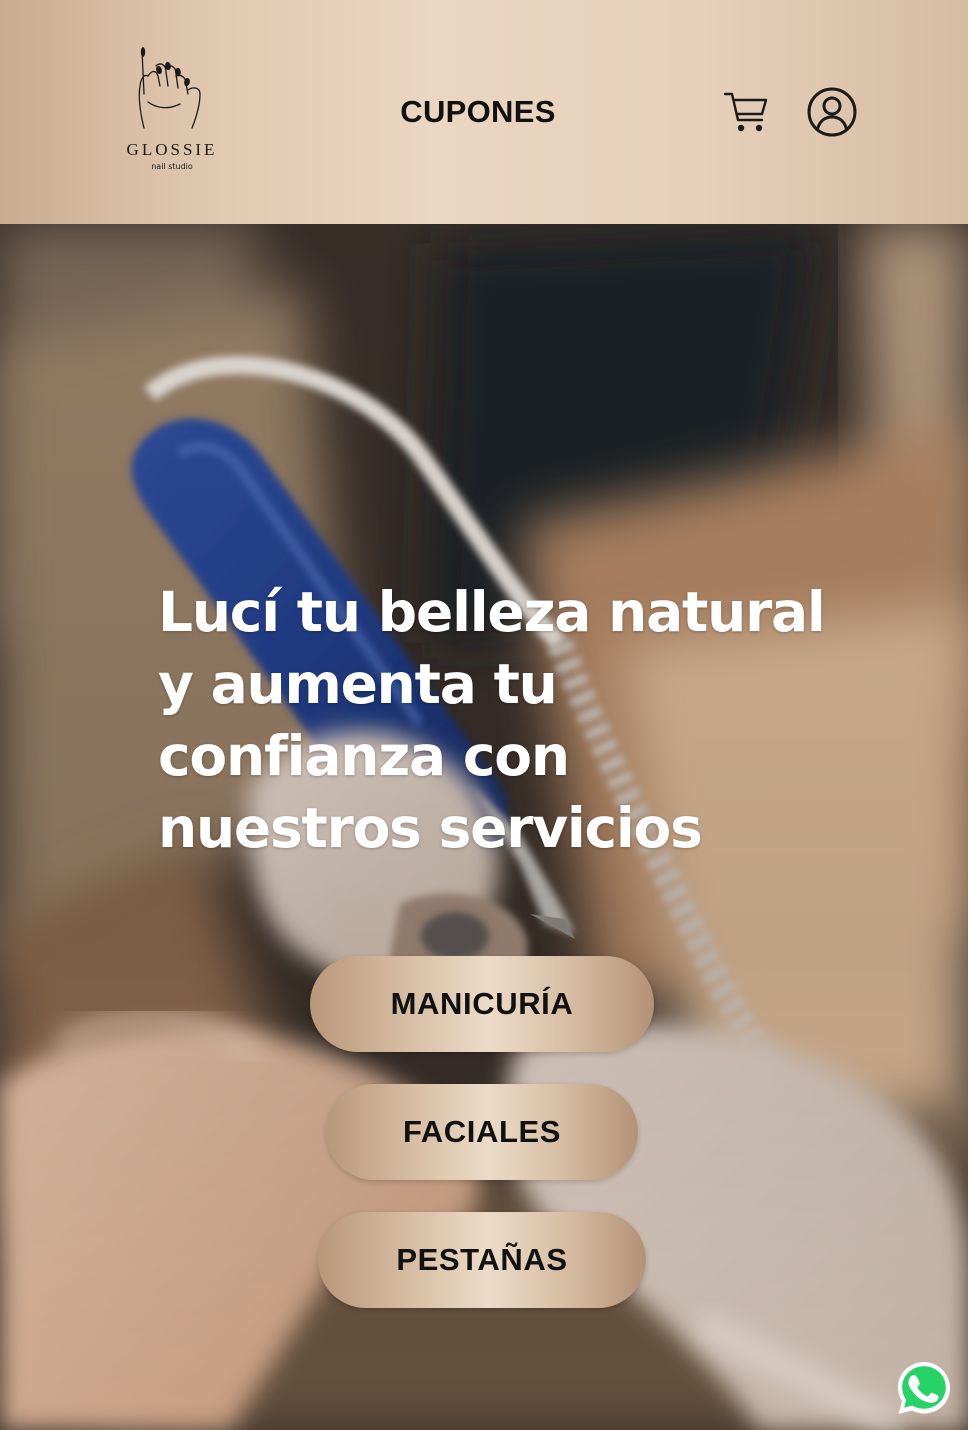 Image resolution: width=968 pixels, height=1430 pixels. I want to click on brand-name: GLOSSIE, so click(172, 149).